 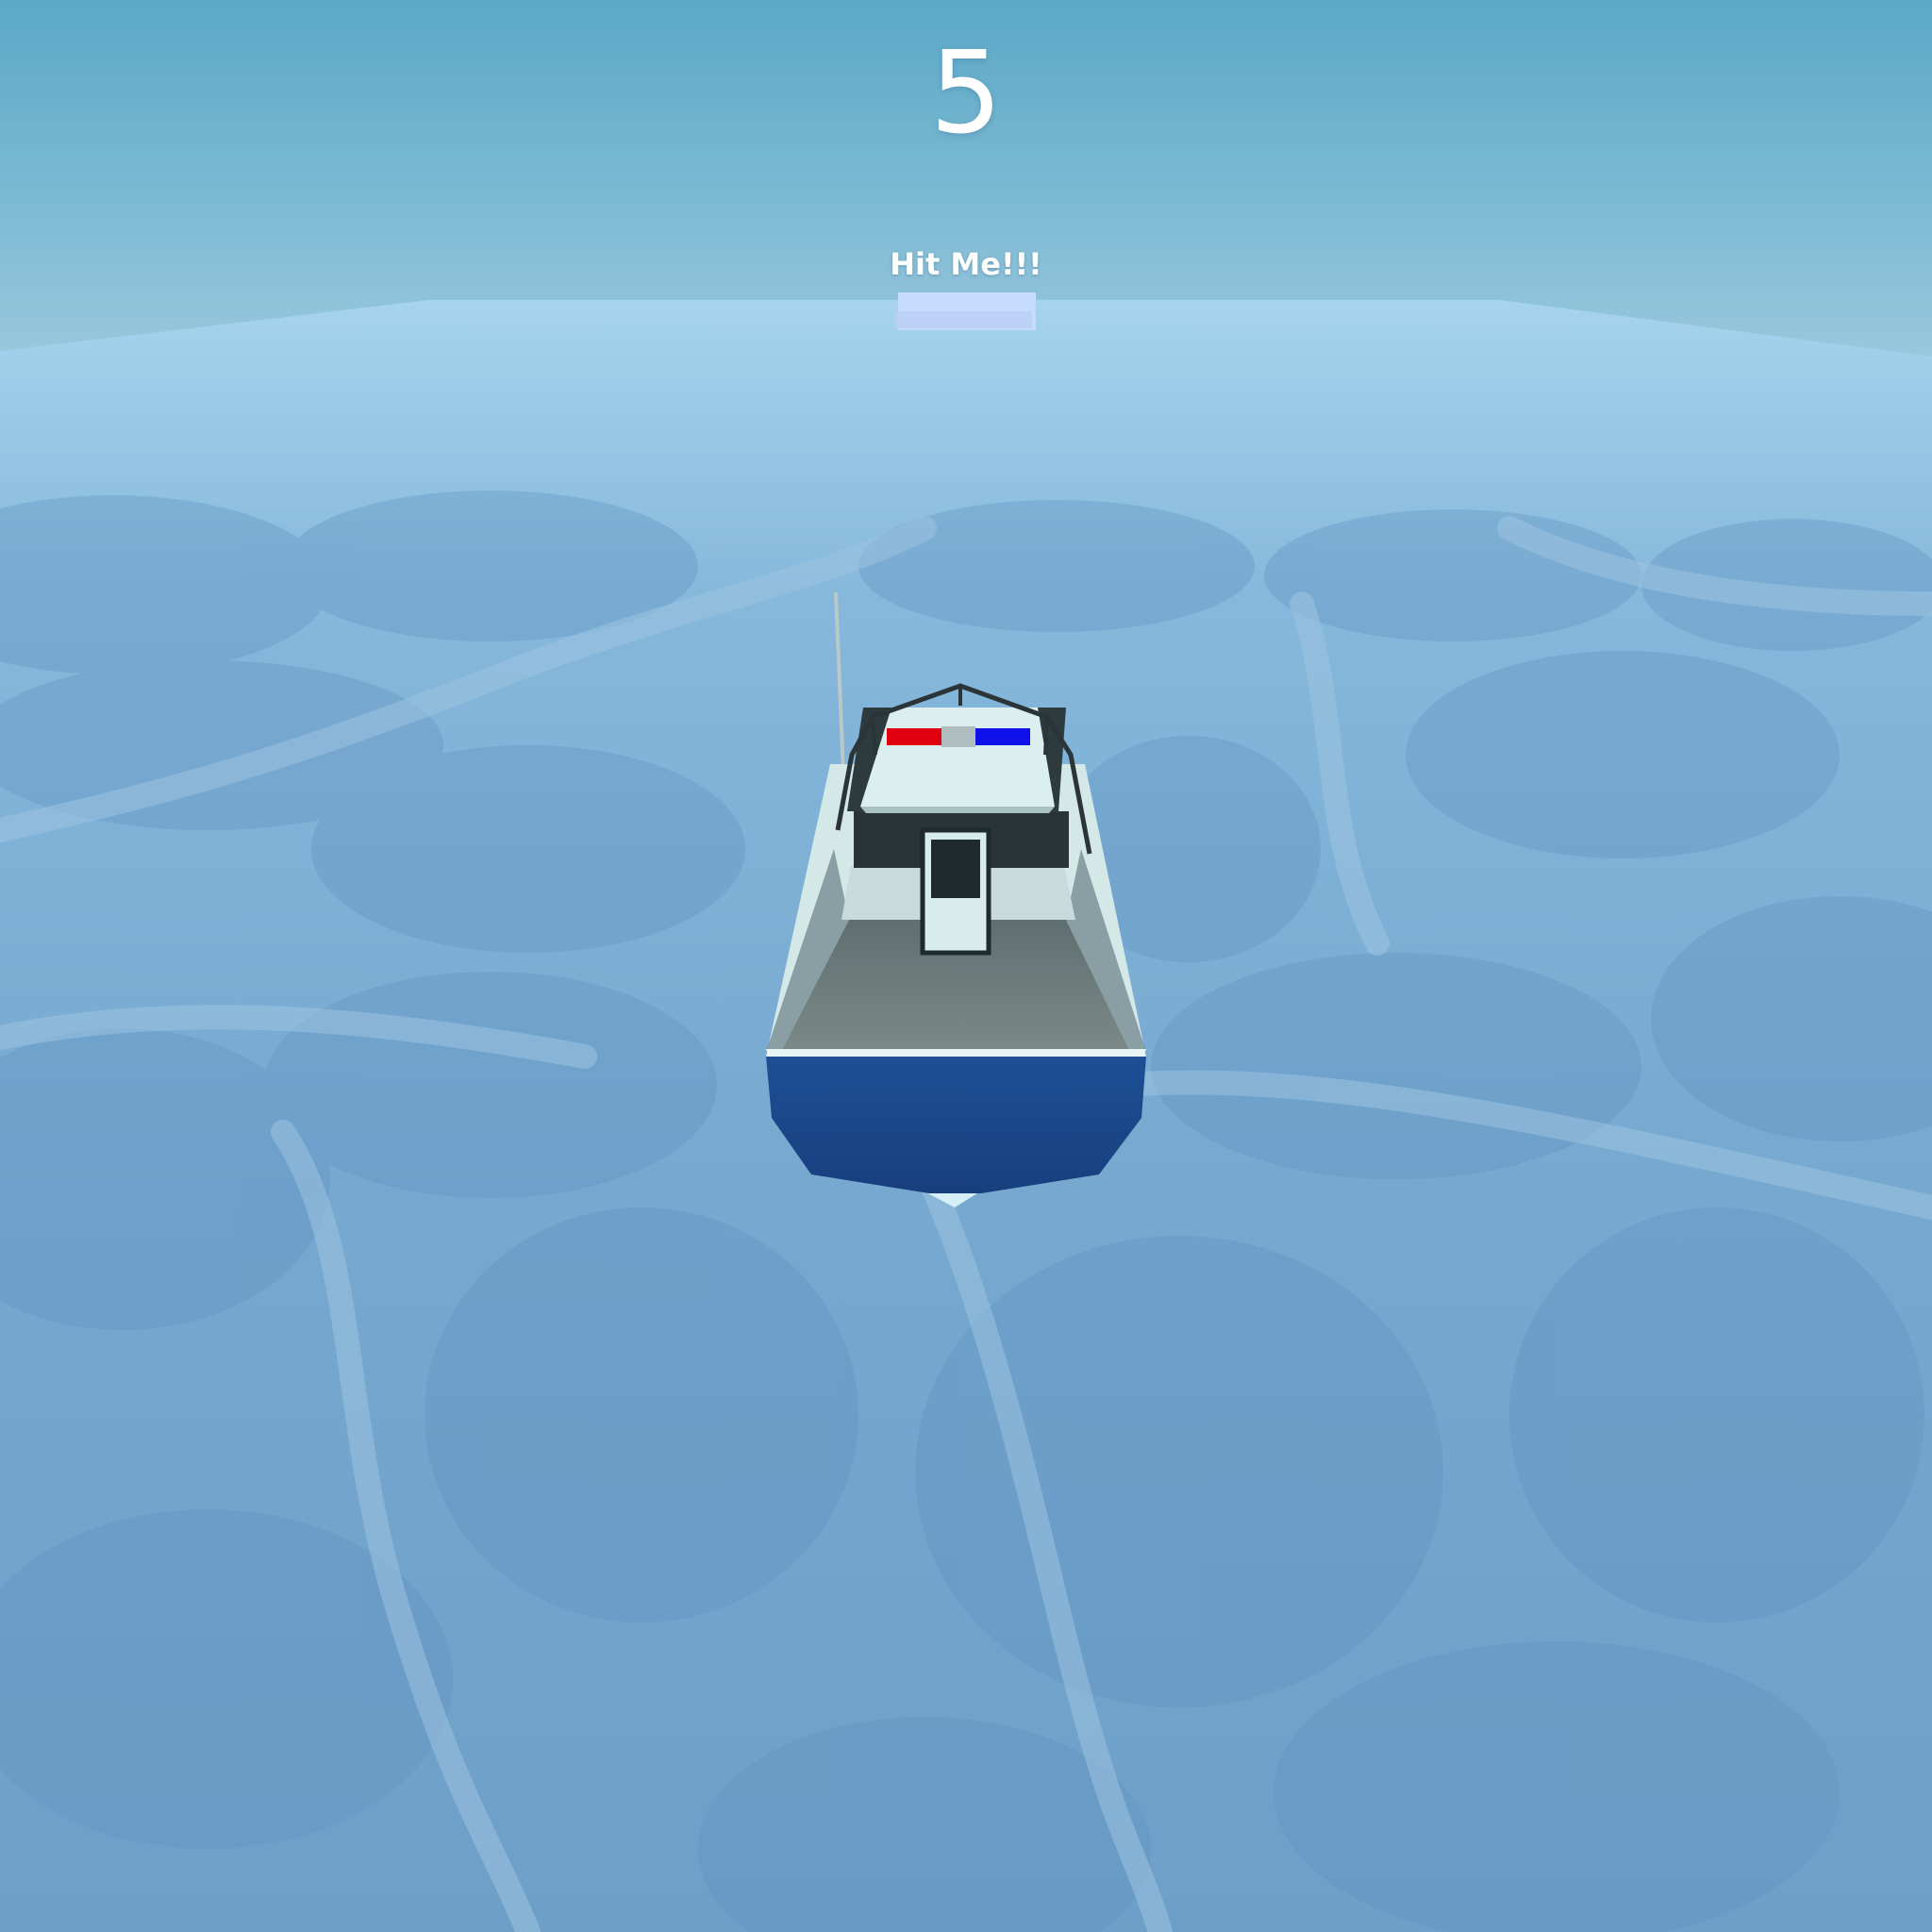 What do you see at coordinates (914, 736) in the screenshot?
I see `siren-red` at bounding box center [914, 736].